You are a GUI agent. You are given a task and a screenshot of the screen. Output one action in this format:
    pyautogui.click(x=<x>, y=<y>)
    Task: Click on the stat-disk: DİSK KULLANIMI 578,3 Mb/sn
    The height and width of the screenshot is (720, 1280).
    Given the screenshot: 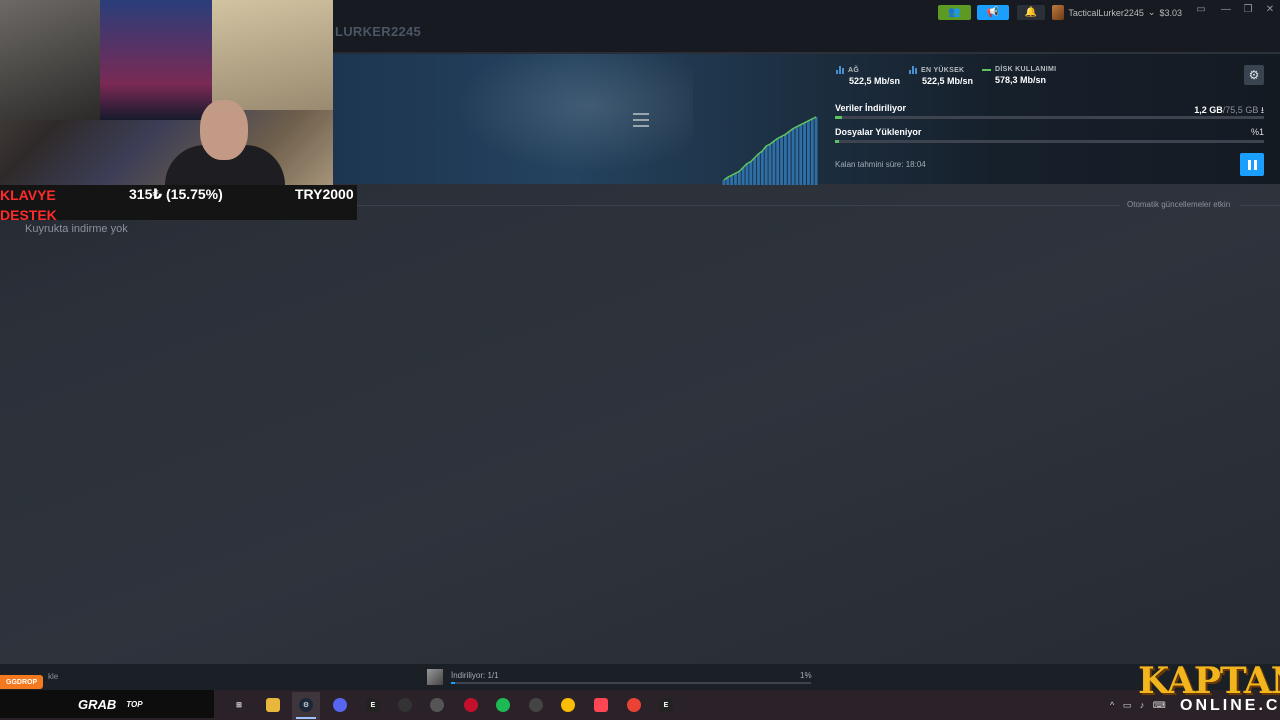 What is the action you would take?
    pyautogui.click(x=1019, y=75)
    